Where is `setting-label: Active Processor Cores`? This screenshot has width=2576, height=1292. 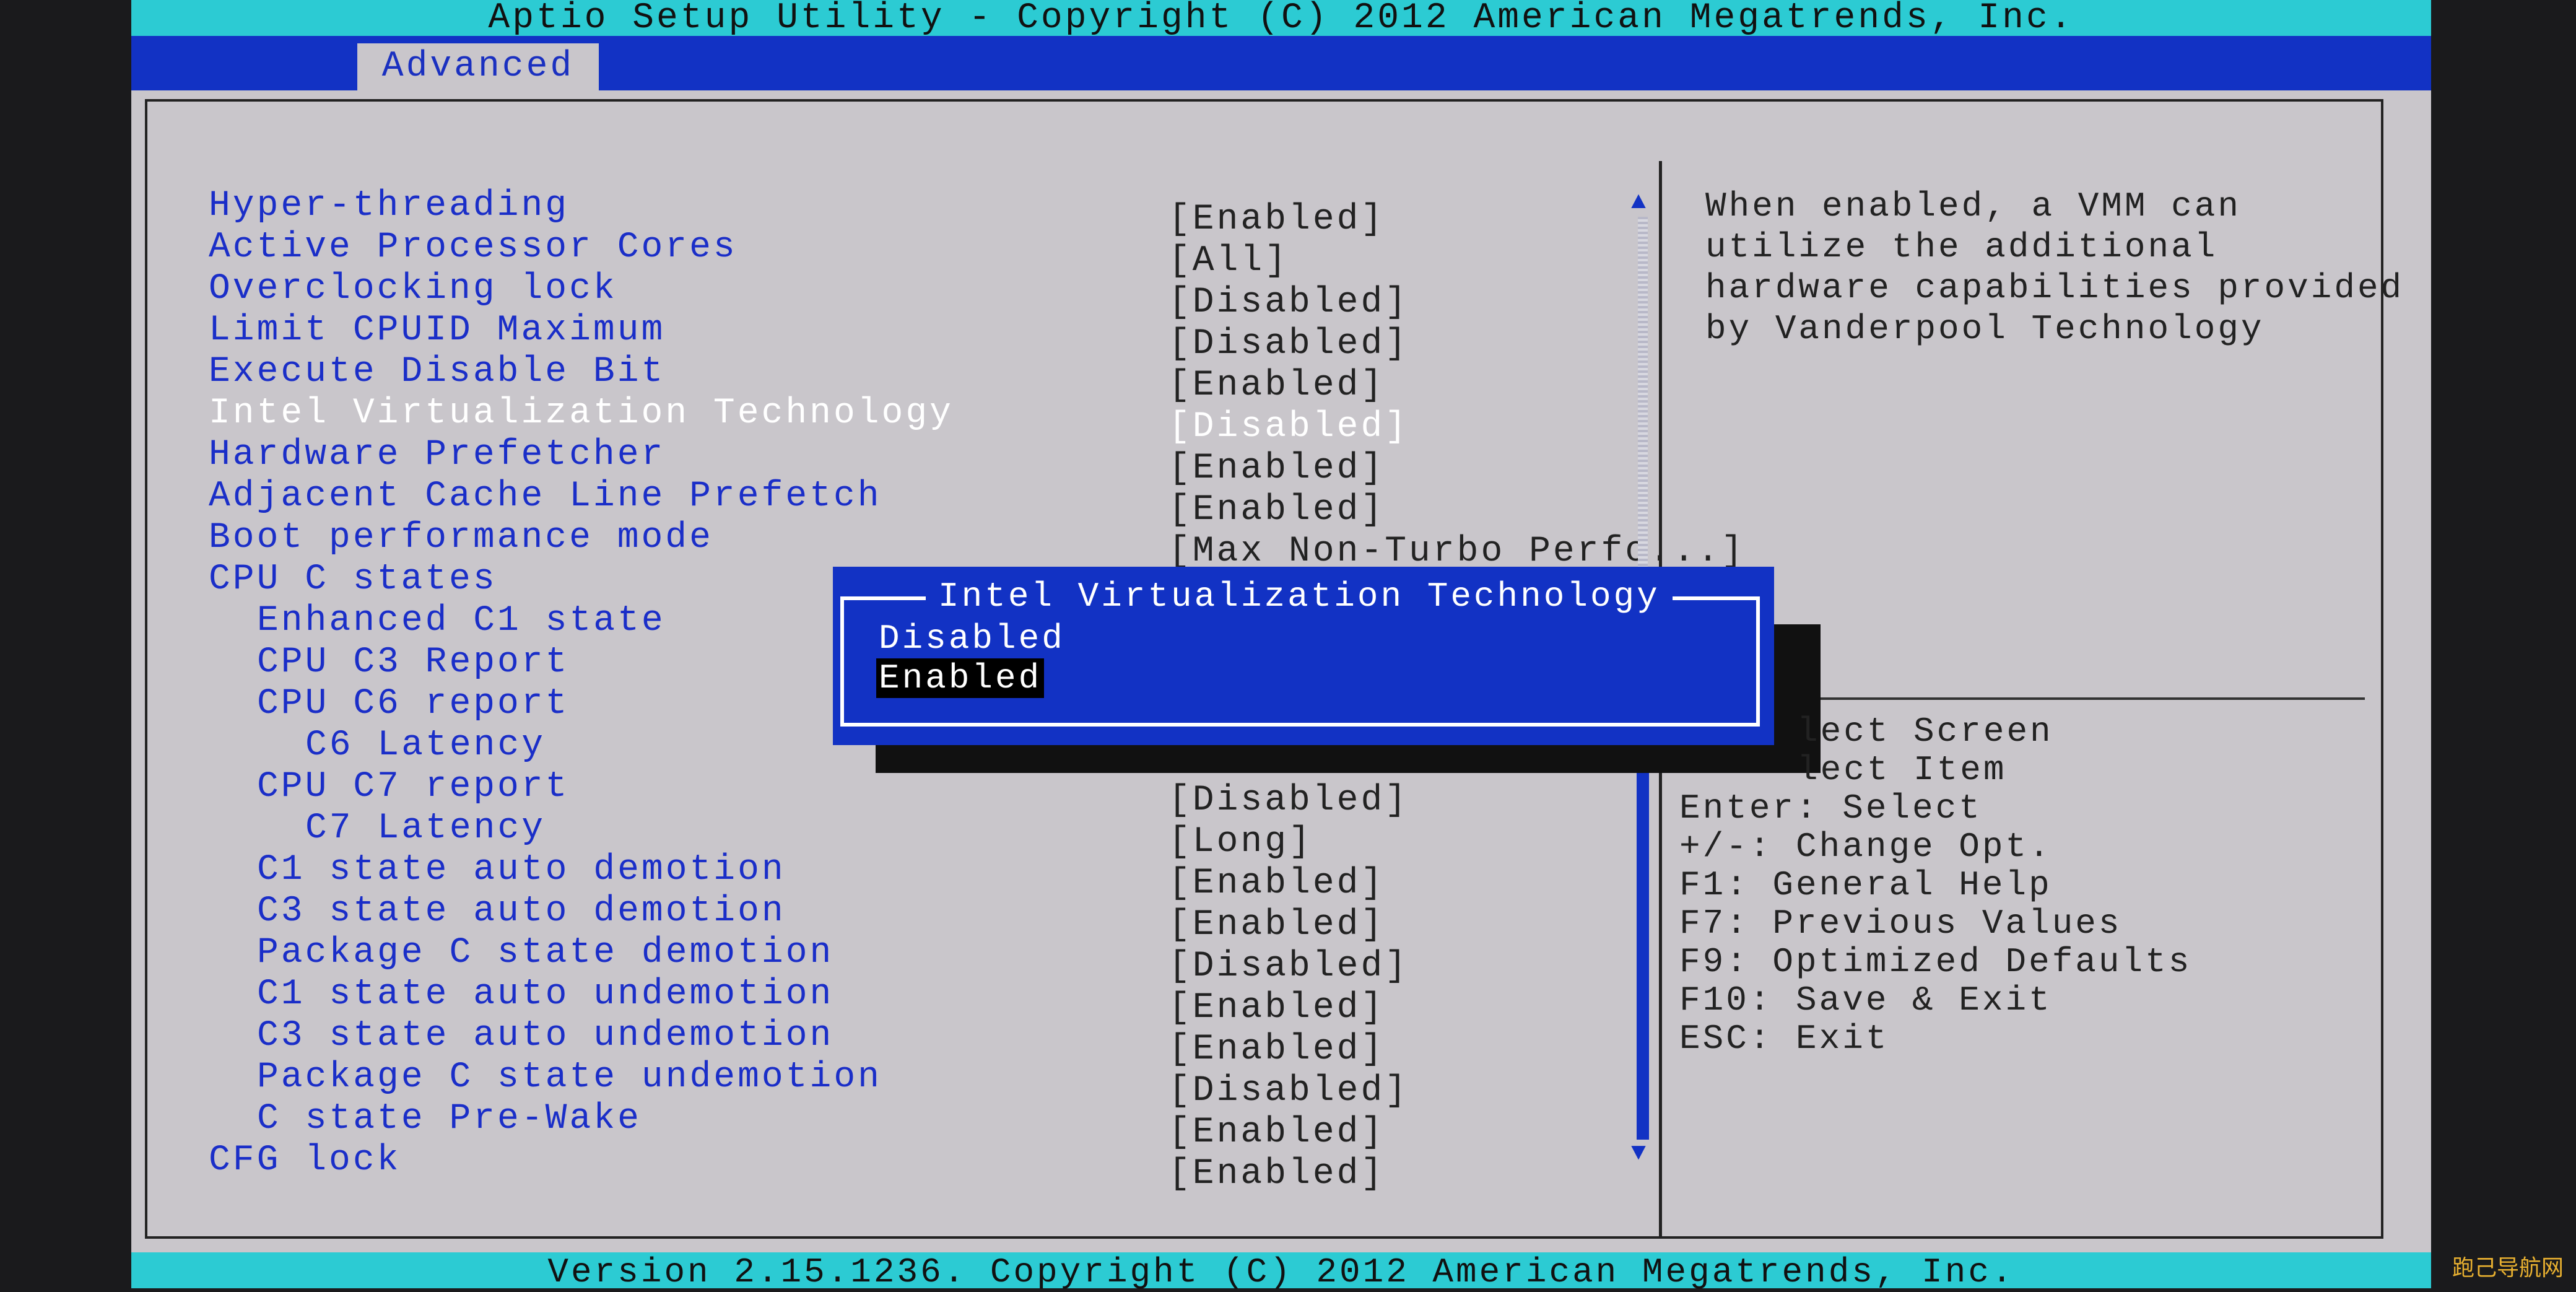
setting-label: Active Processor Cores is located at coordinates (473, 248).